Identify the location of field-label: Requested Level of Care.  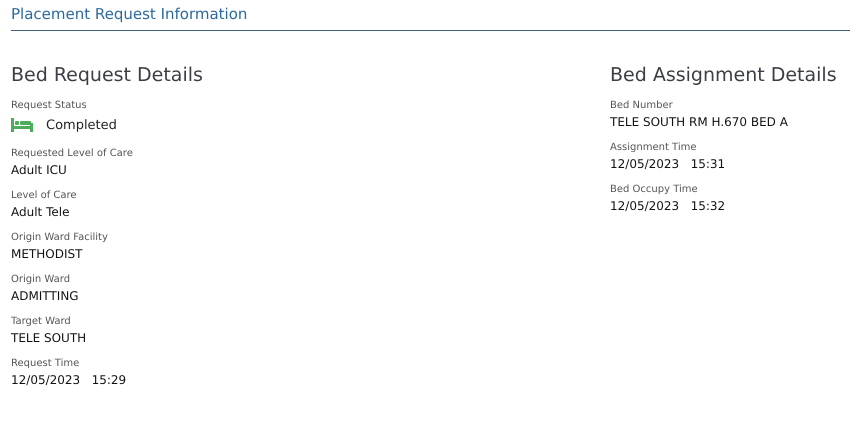
(72, 154).